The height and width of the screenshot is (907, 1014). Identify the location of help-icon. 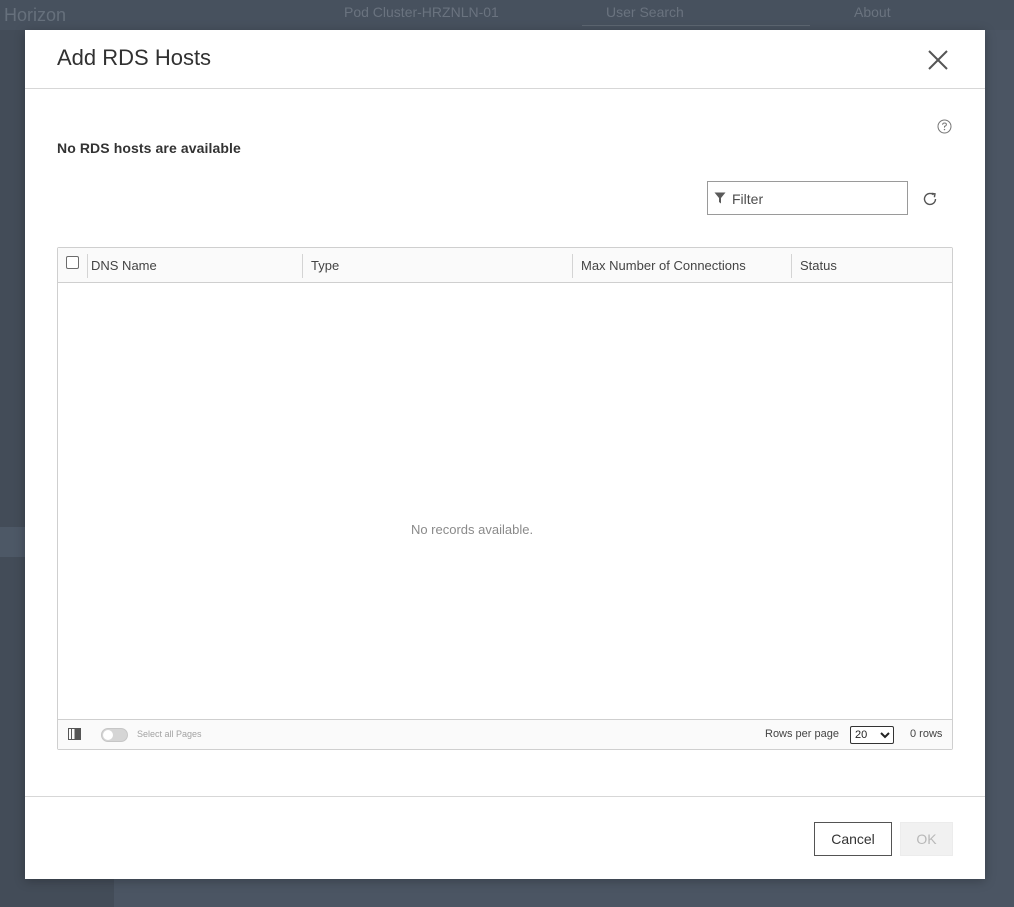
(944, 126).